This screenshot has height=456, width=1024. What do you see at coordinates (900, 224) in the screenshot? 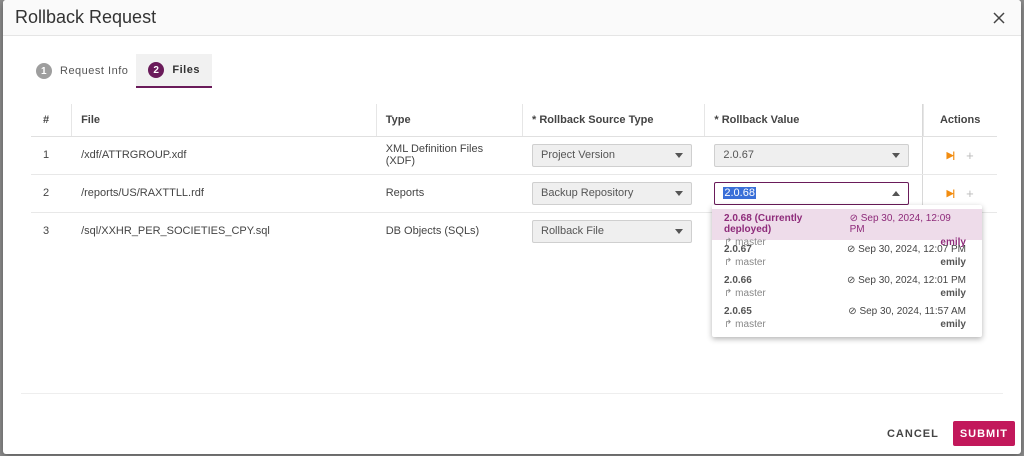
I see `option-date: Sep 30, 2024, 12:09 PM` at bounding box center [900, 224].